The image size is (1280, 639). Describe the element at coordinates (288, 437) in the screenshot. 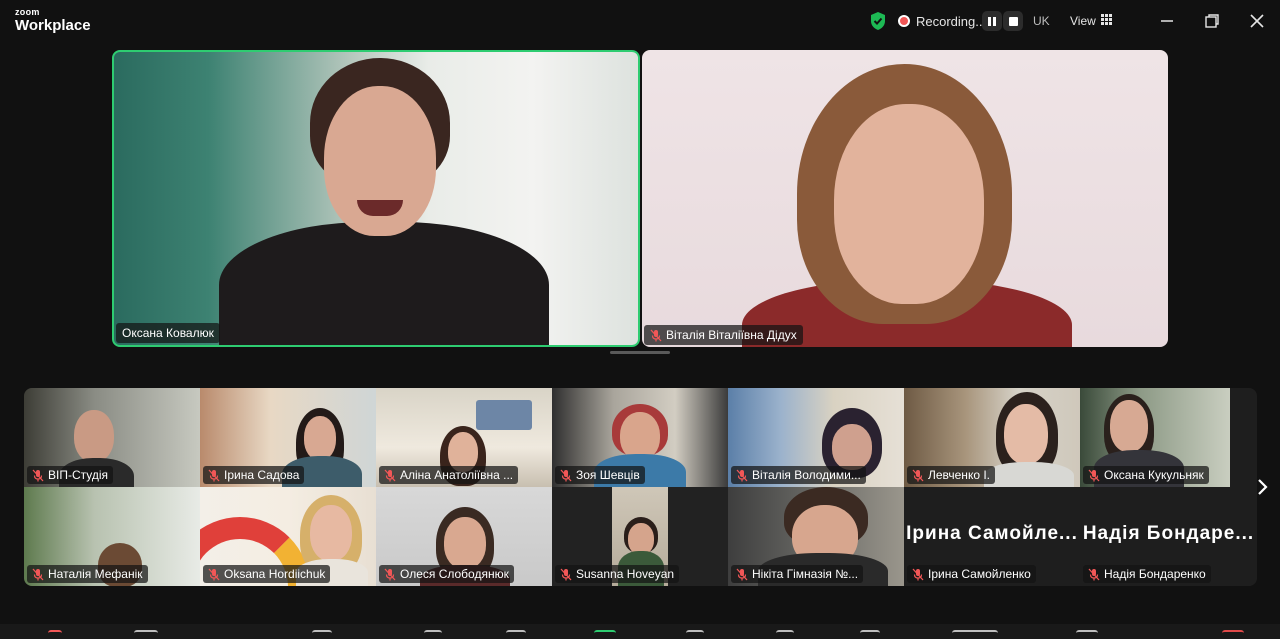

I see `participant-tile: Ірина Садова` at that location.